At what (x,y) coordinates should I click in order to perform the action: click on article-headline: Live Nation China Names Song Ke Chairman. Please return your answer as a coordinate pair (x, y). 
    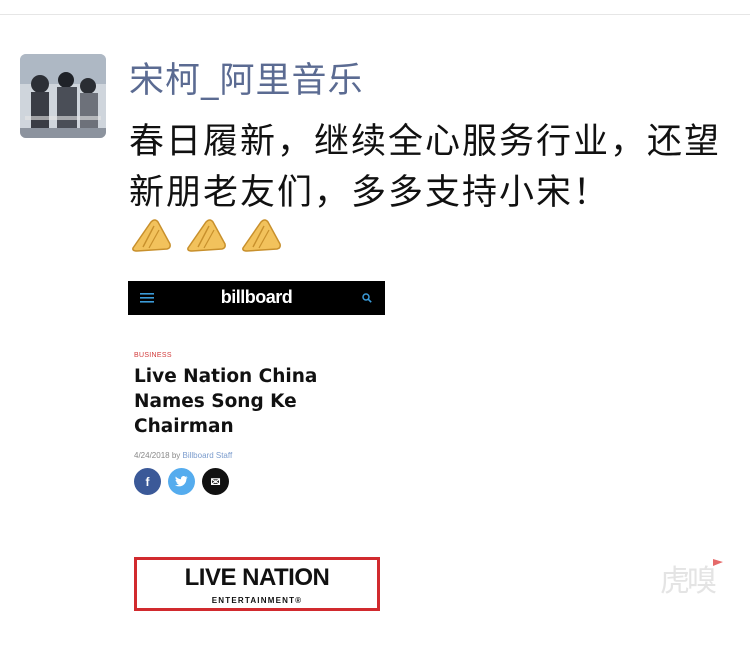
    Looking at the image, I should click on (226, 401).